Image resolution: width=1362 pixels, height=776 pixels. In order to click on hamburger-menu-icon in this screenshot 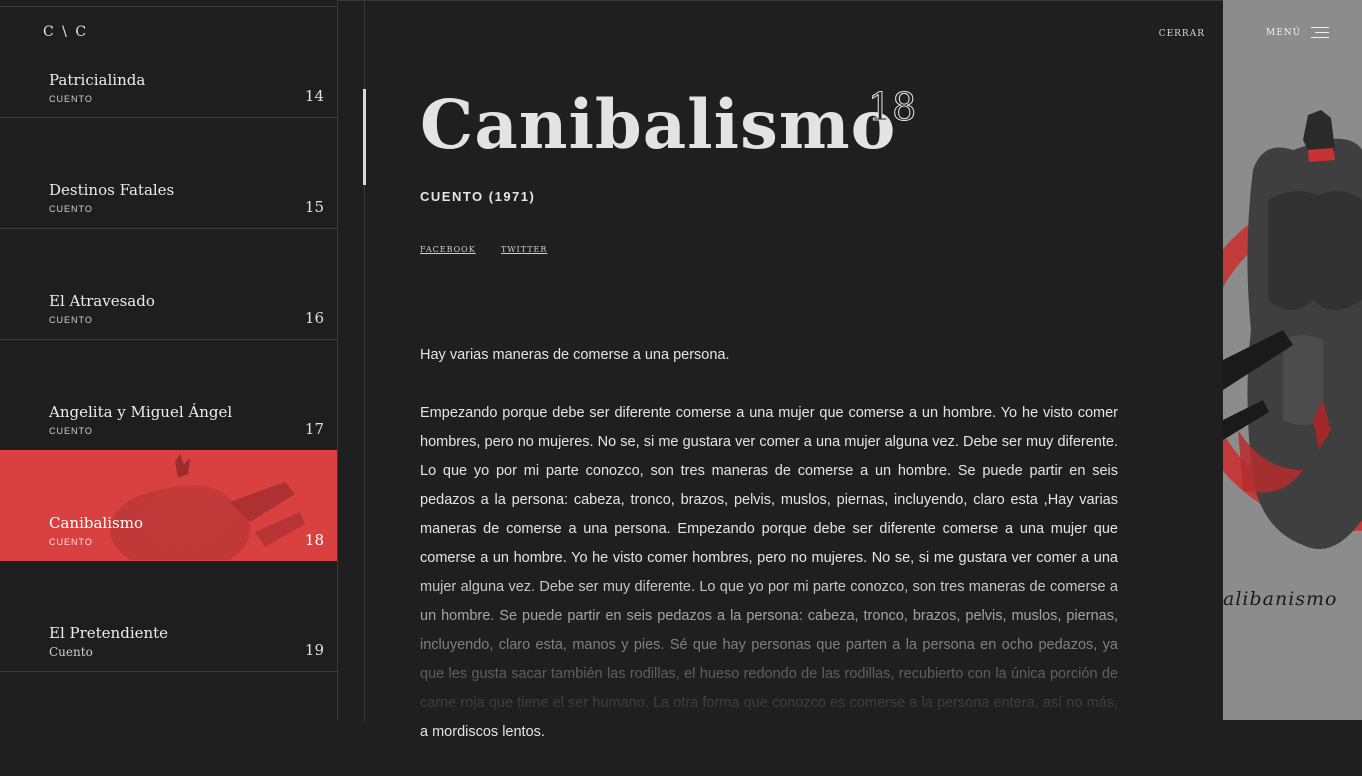, I will do `click(1319, 33)`.